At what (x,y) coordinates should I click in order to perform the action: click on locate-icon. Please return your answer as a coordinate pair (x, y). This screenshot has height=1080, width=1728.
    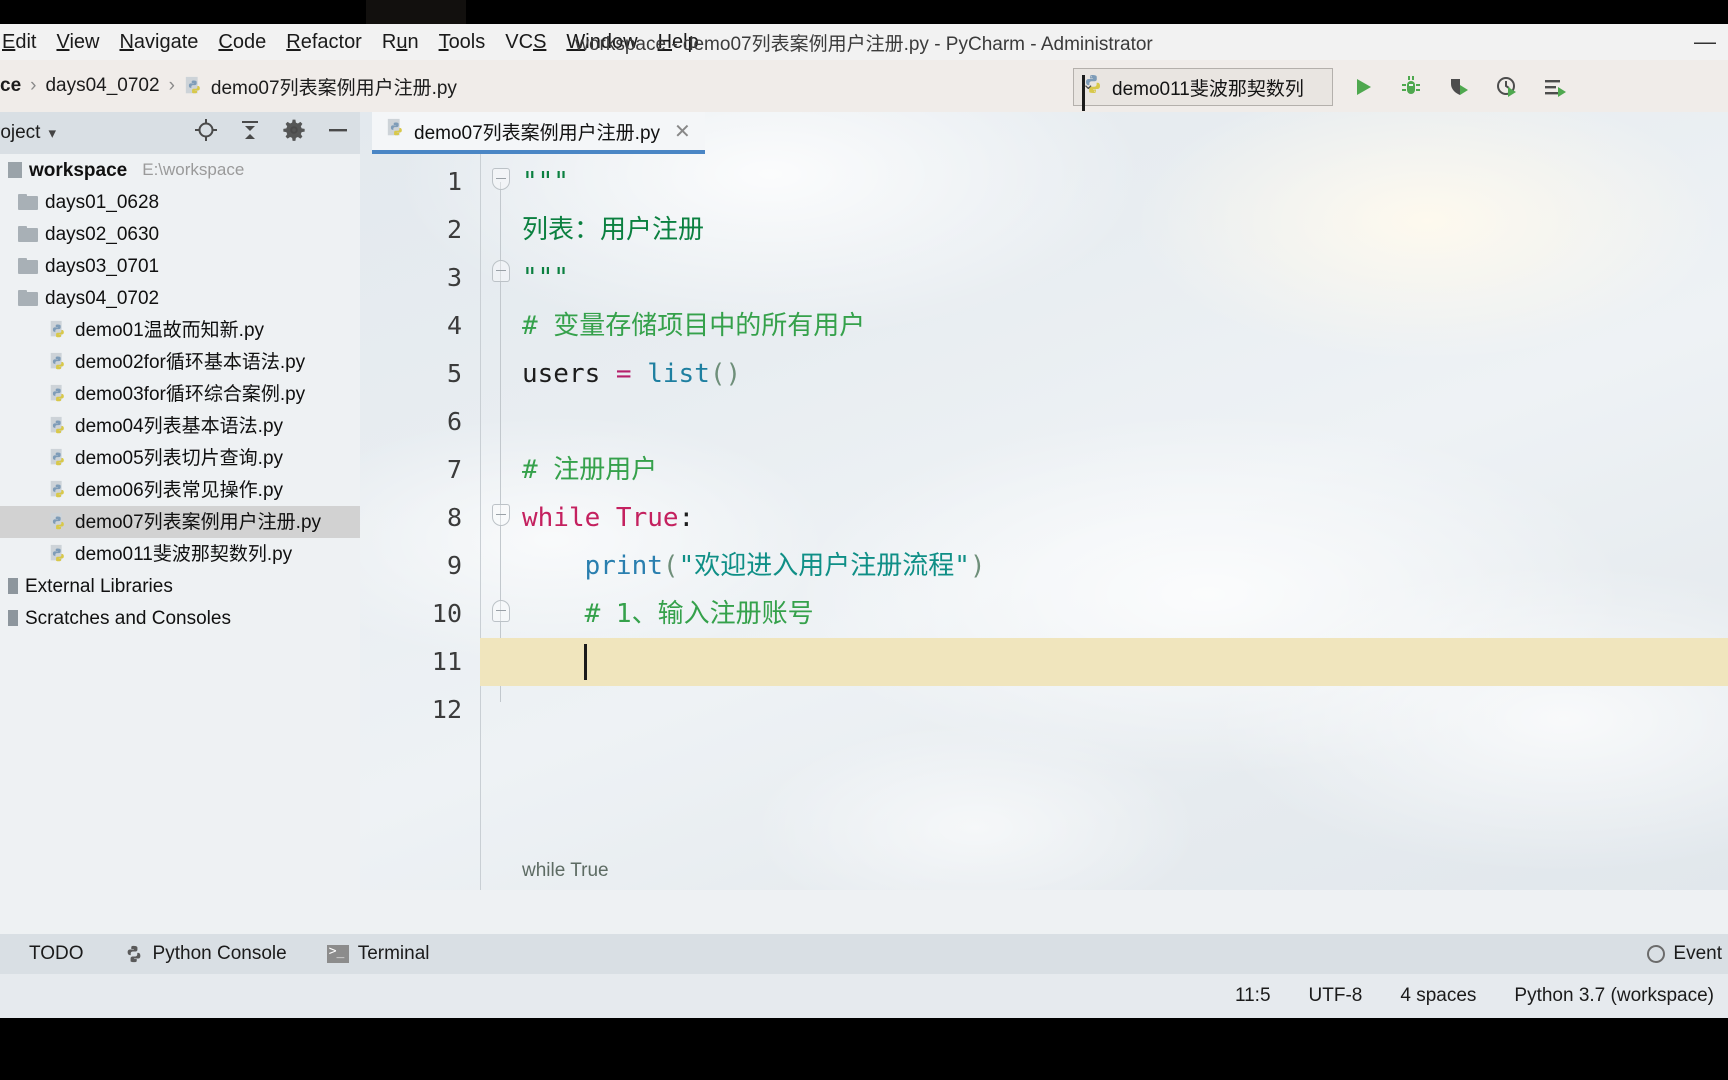
    Looking at the image, I should click on (206, 133).